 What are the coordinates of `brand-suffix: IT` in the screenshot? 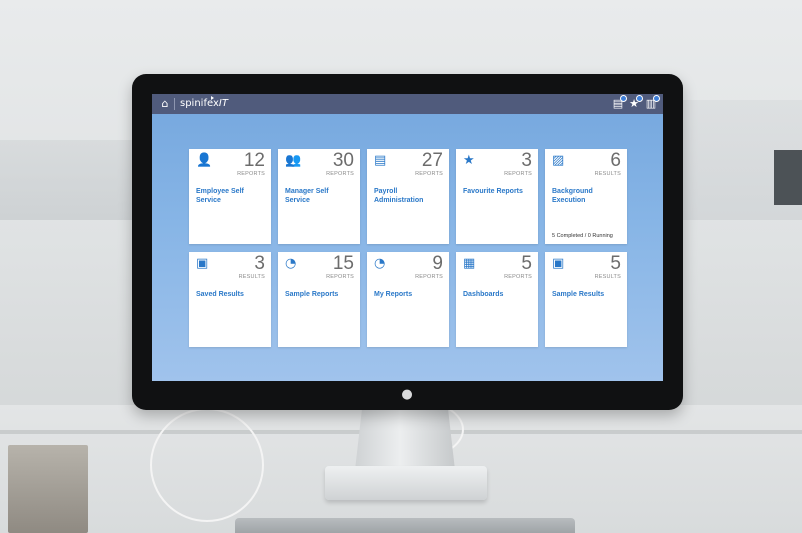 It's located at (223, 103).